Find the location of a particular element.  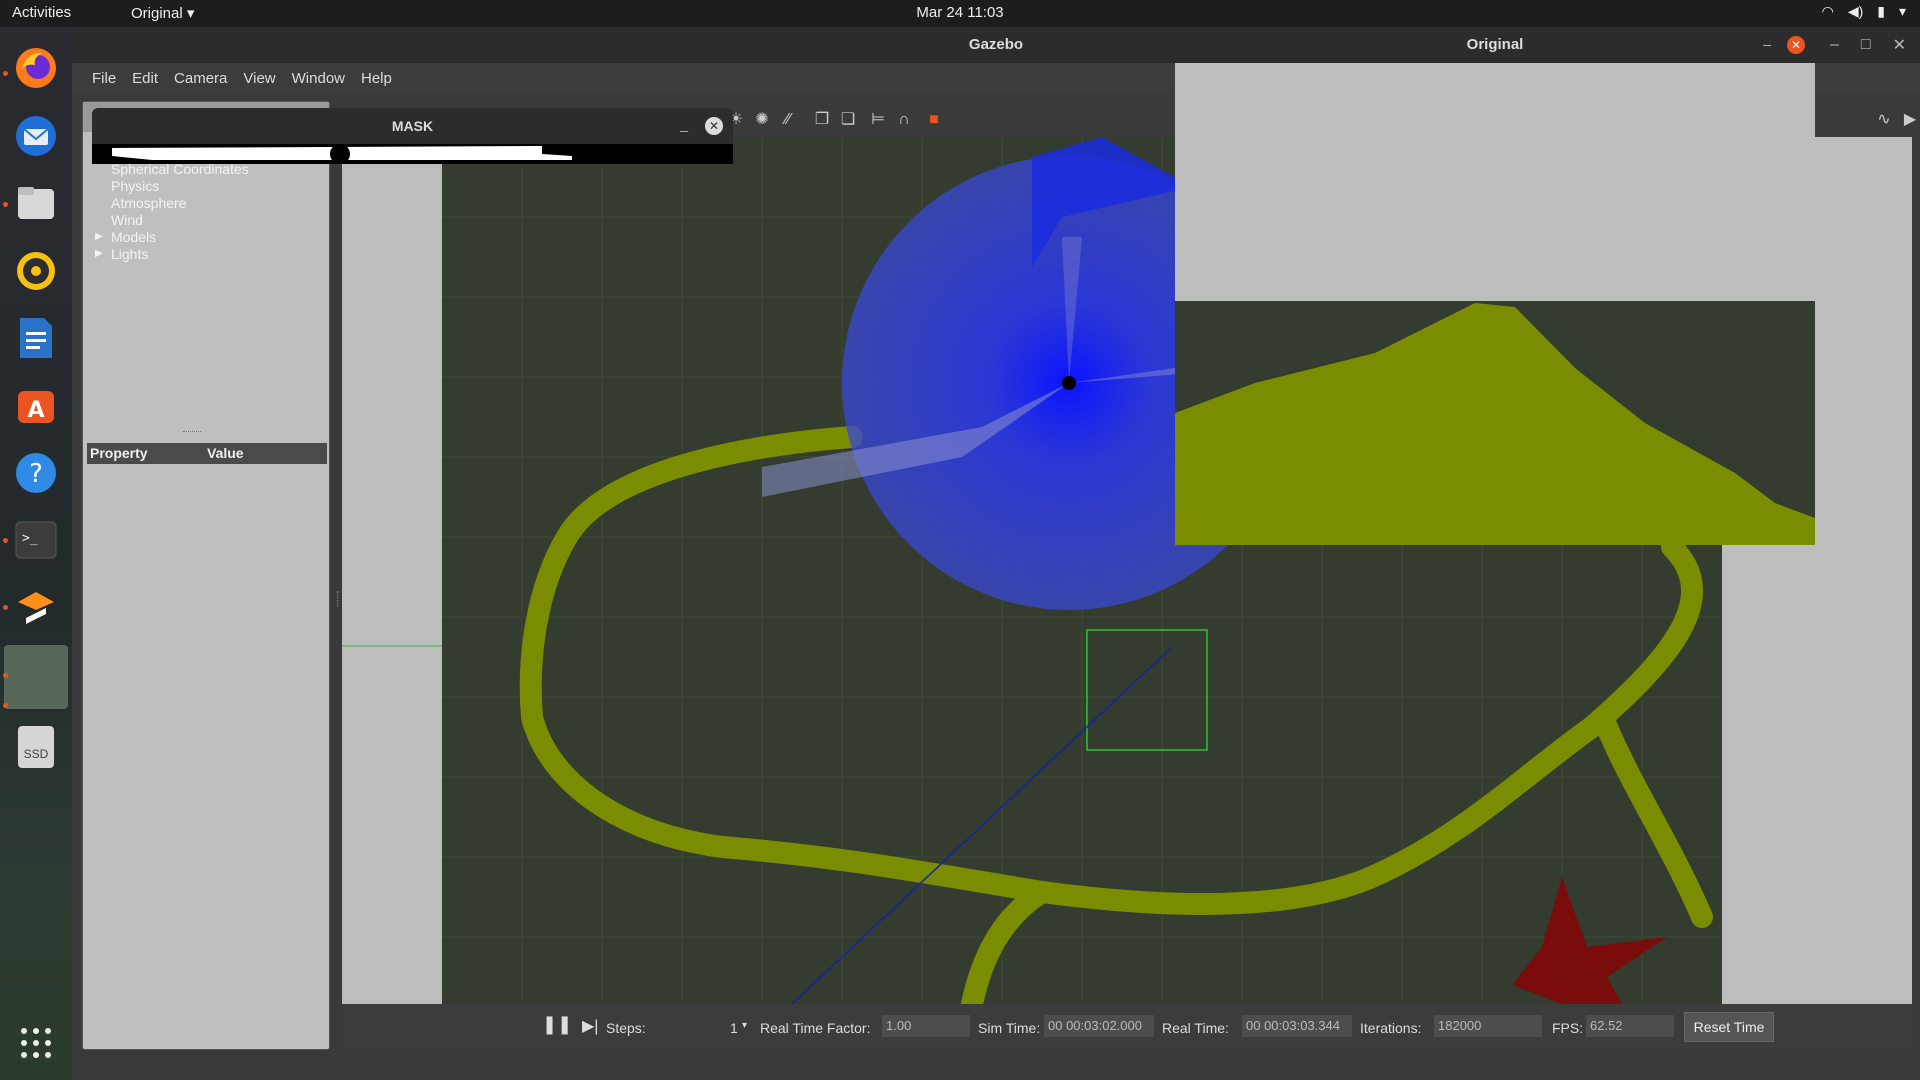

sublime-text-icon is located at coordinates (36, 608).